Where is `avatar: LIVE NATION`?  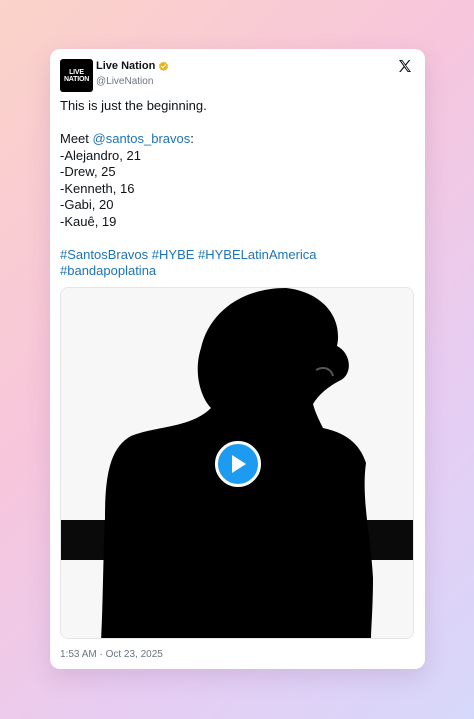
avatar: LIVE NATION is located at coordinates (76, 75).